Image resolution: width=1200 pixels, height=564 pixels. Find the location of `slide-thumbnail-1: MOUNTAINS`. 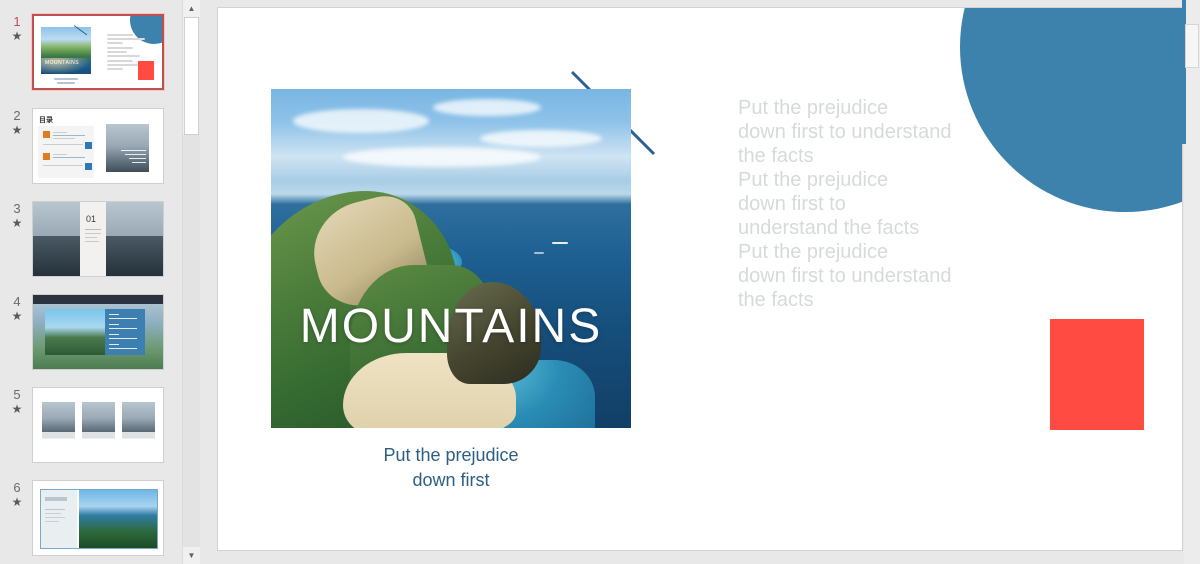

slide-thumbnail-1: MOUNTAINS is located at coordinates (98, 52).